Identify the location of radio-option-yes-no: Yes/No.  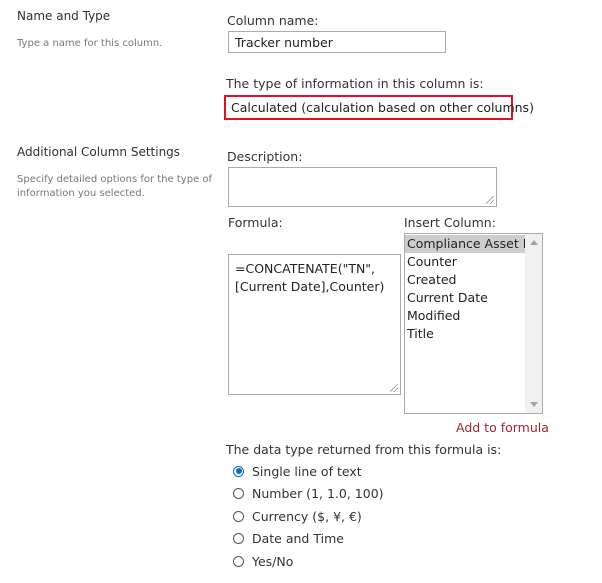
(308, 561).